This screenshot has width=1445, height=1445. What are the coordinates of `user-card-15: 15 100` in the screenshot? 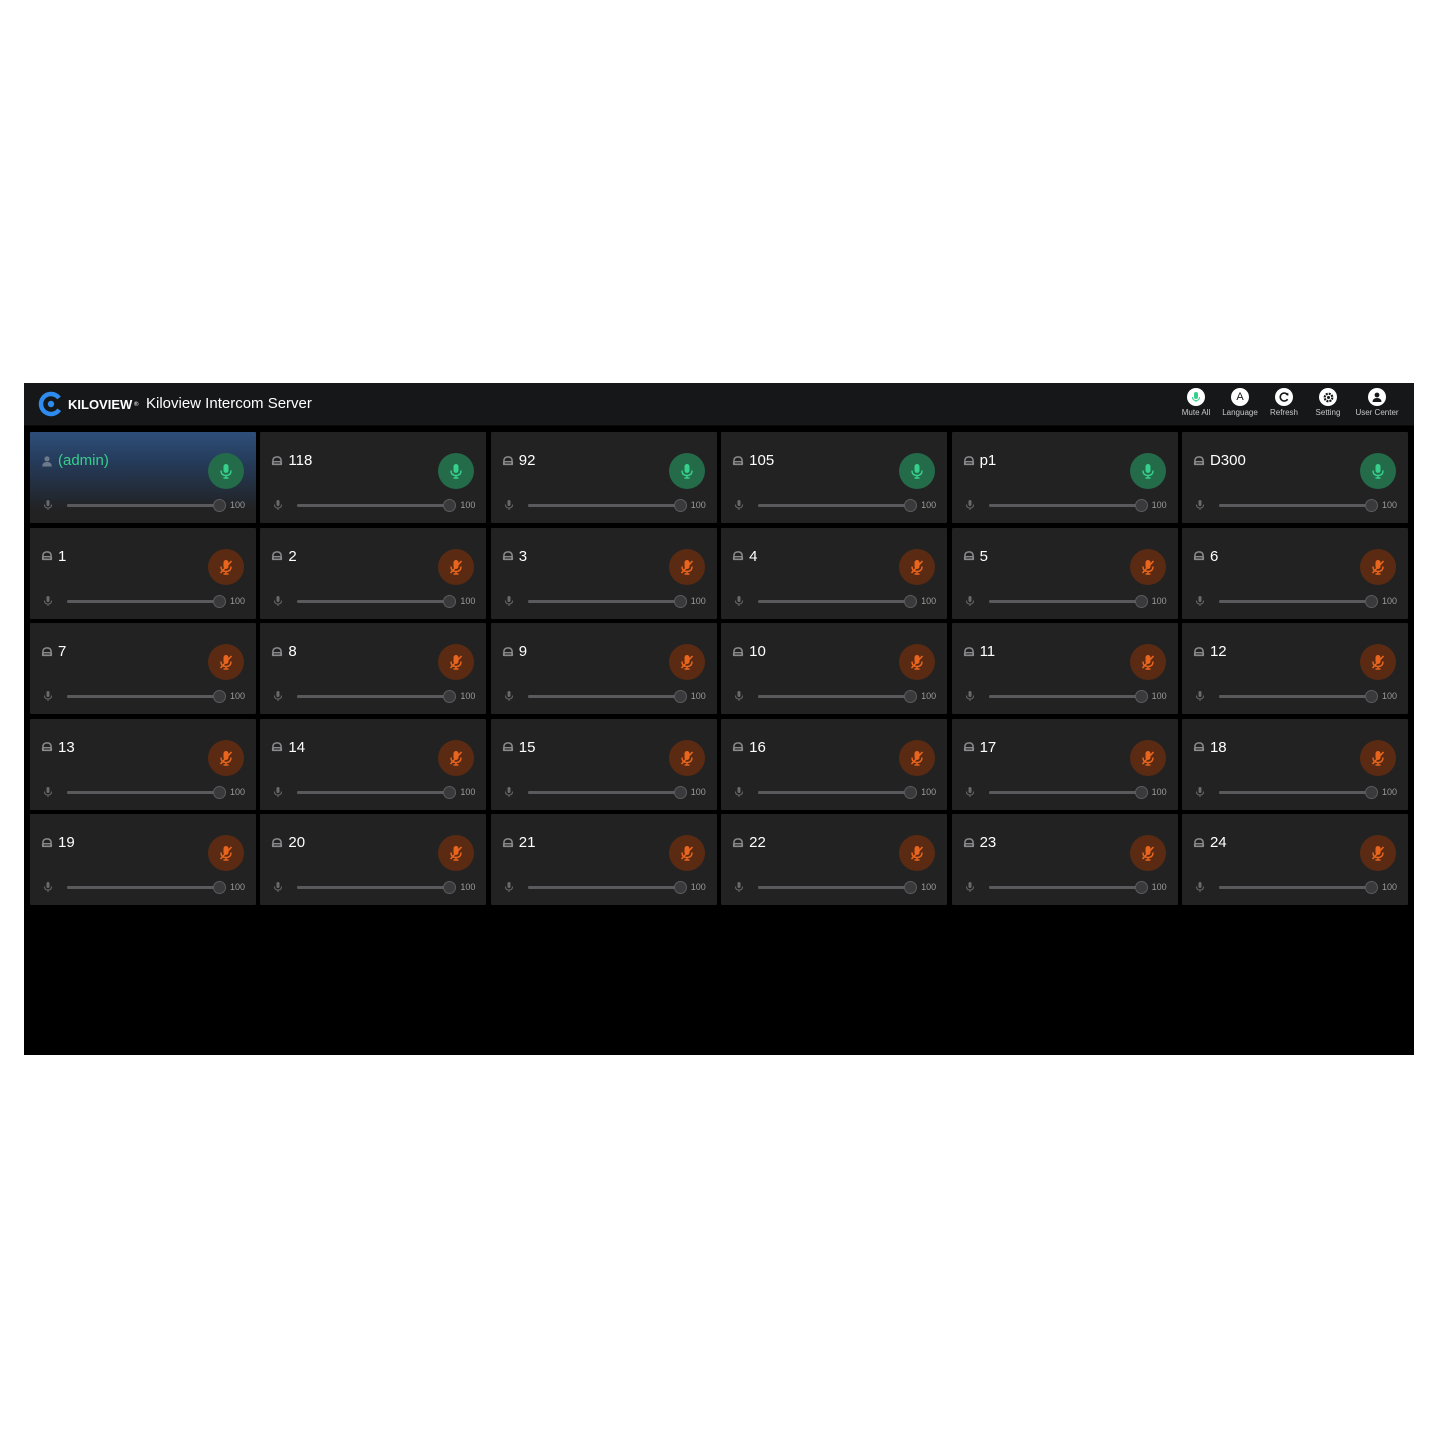 It's located at (603, 764).